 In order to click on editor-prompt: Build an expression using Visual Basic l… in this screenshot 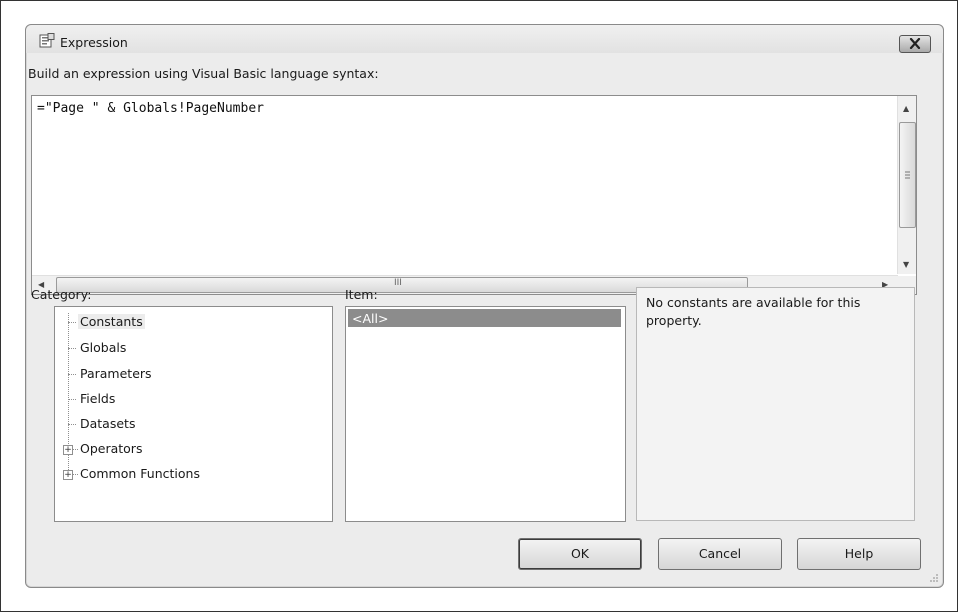, I will do `click(203, 73)`.